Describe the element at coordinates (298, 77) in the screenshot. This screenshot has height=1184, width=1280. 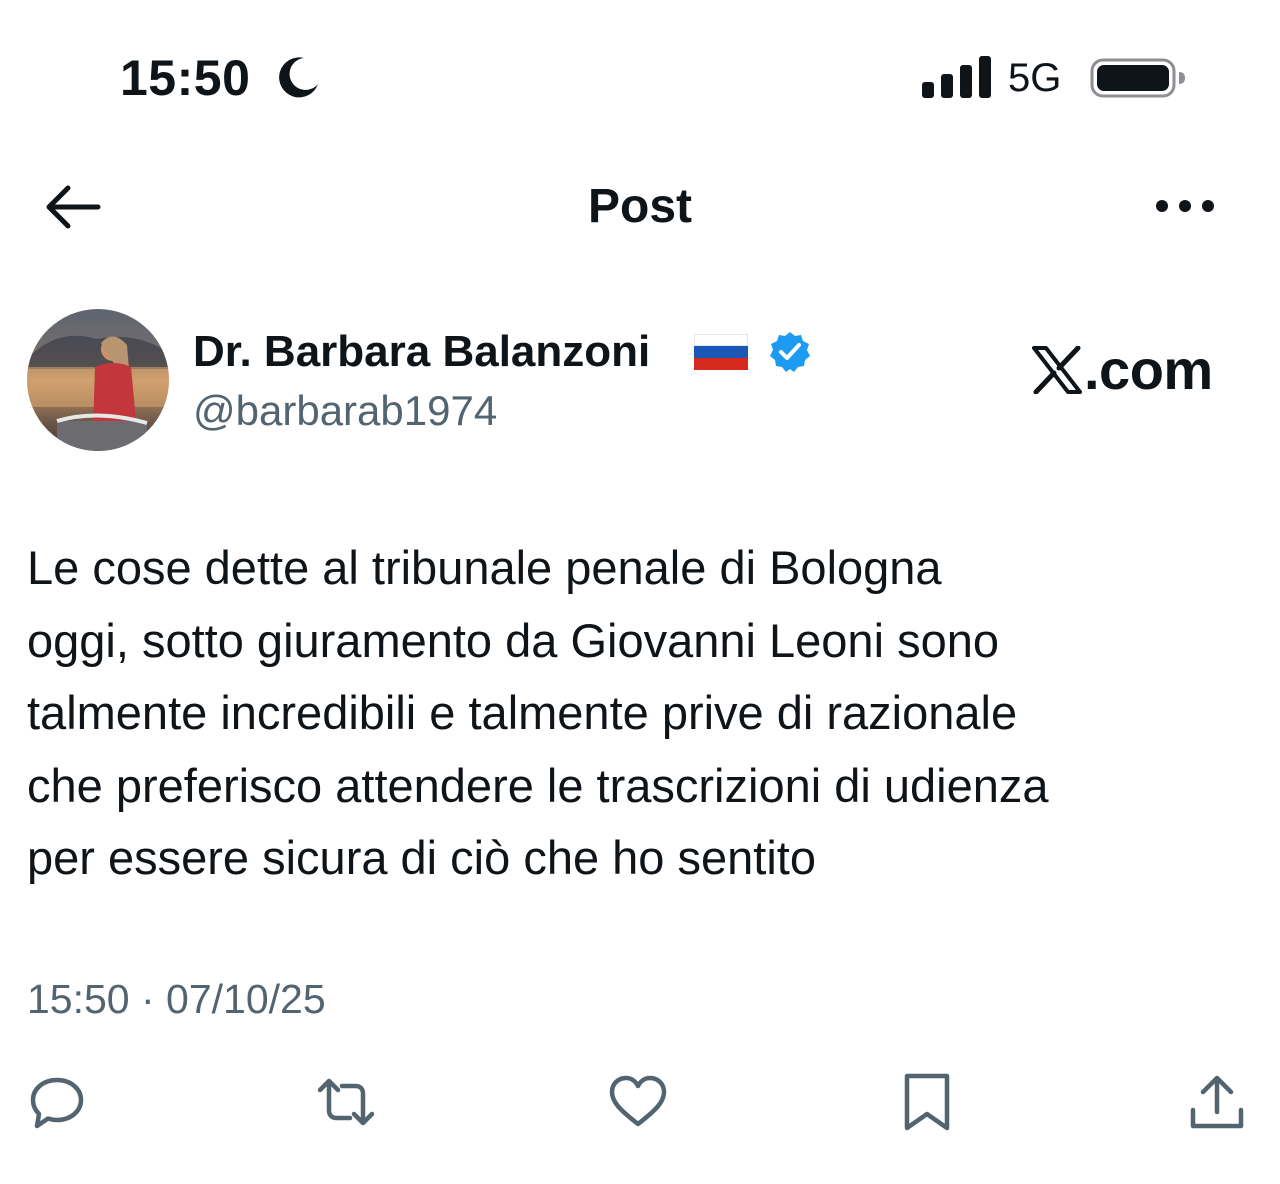
I see `moon-icon` at that location.